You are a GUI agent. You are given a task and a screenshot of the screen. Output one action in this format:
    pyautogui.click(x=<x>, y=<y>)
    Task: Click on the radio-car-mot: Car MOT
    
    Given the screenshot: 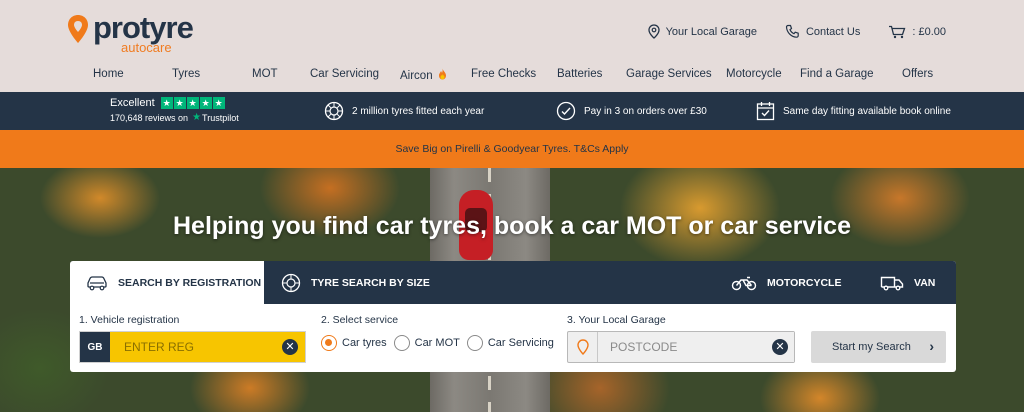 What is the action you would take?
    pyautogui.click(x=426, y=343)
    